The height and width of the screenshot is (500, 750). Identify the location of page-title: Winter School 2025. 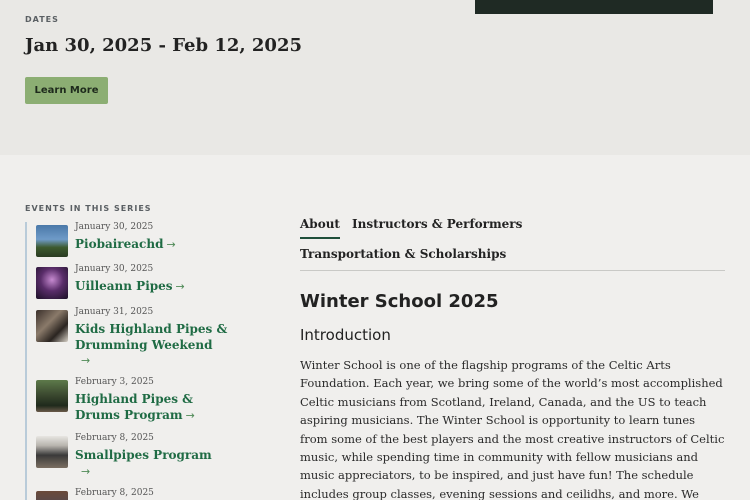
(399, 301).